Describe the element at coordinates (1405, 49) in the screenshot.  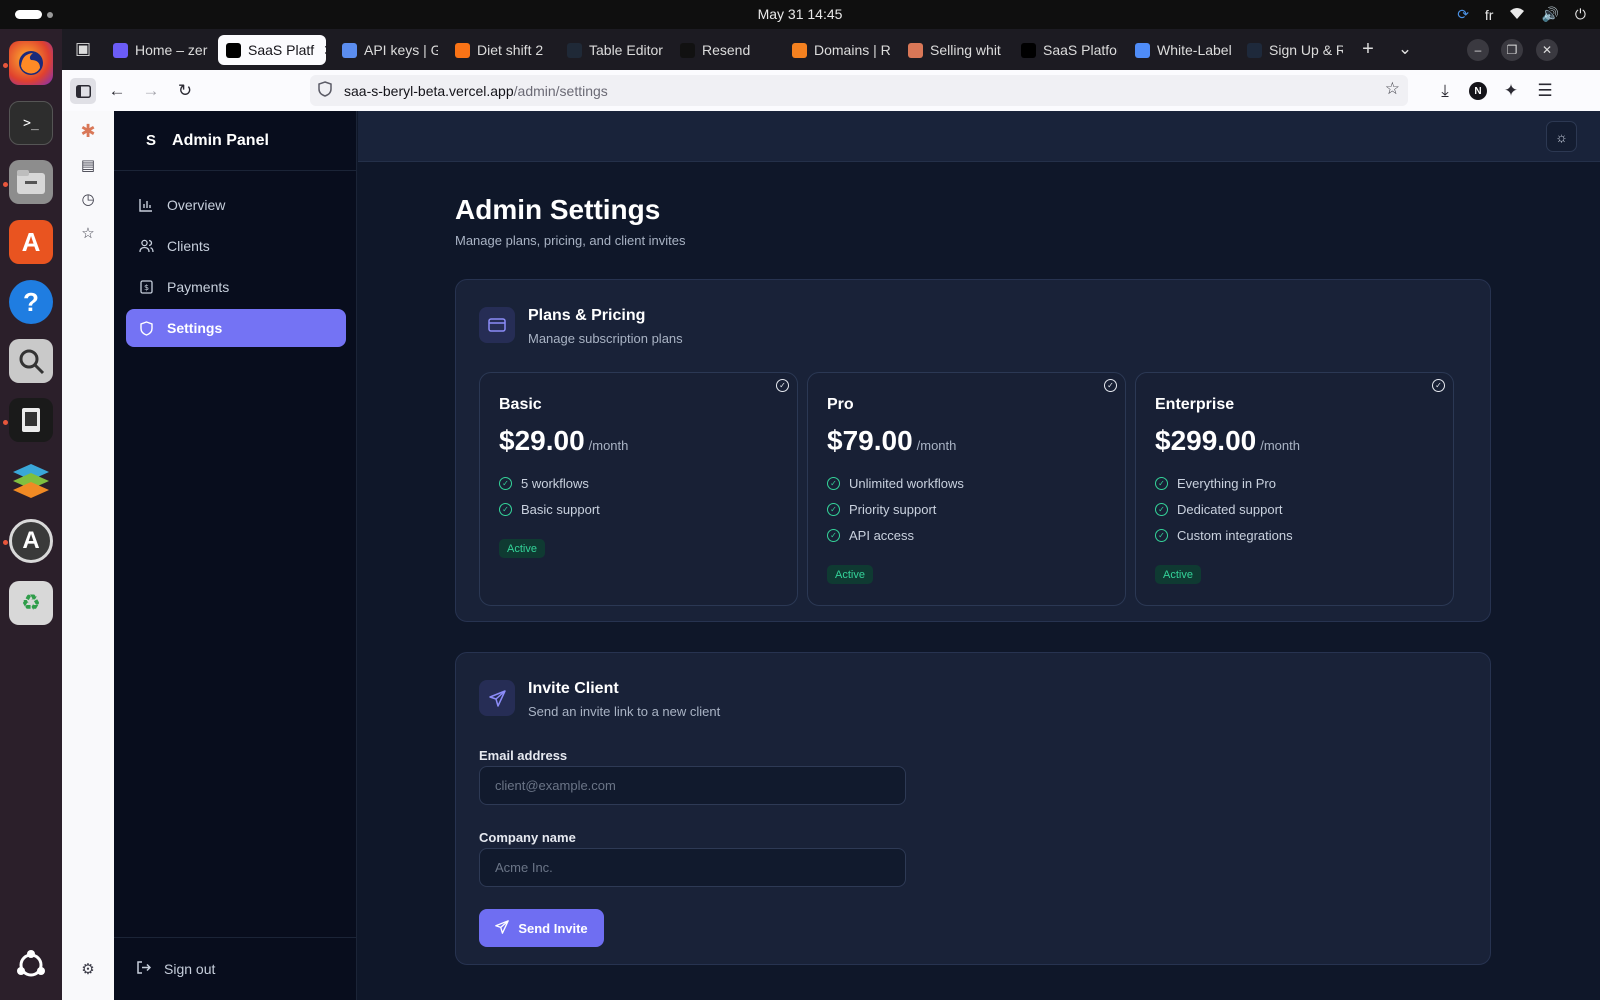
I see `tab-list-chevron-icon: ⌄` at that location.